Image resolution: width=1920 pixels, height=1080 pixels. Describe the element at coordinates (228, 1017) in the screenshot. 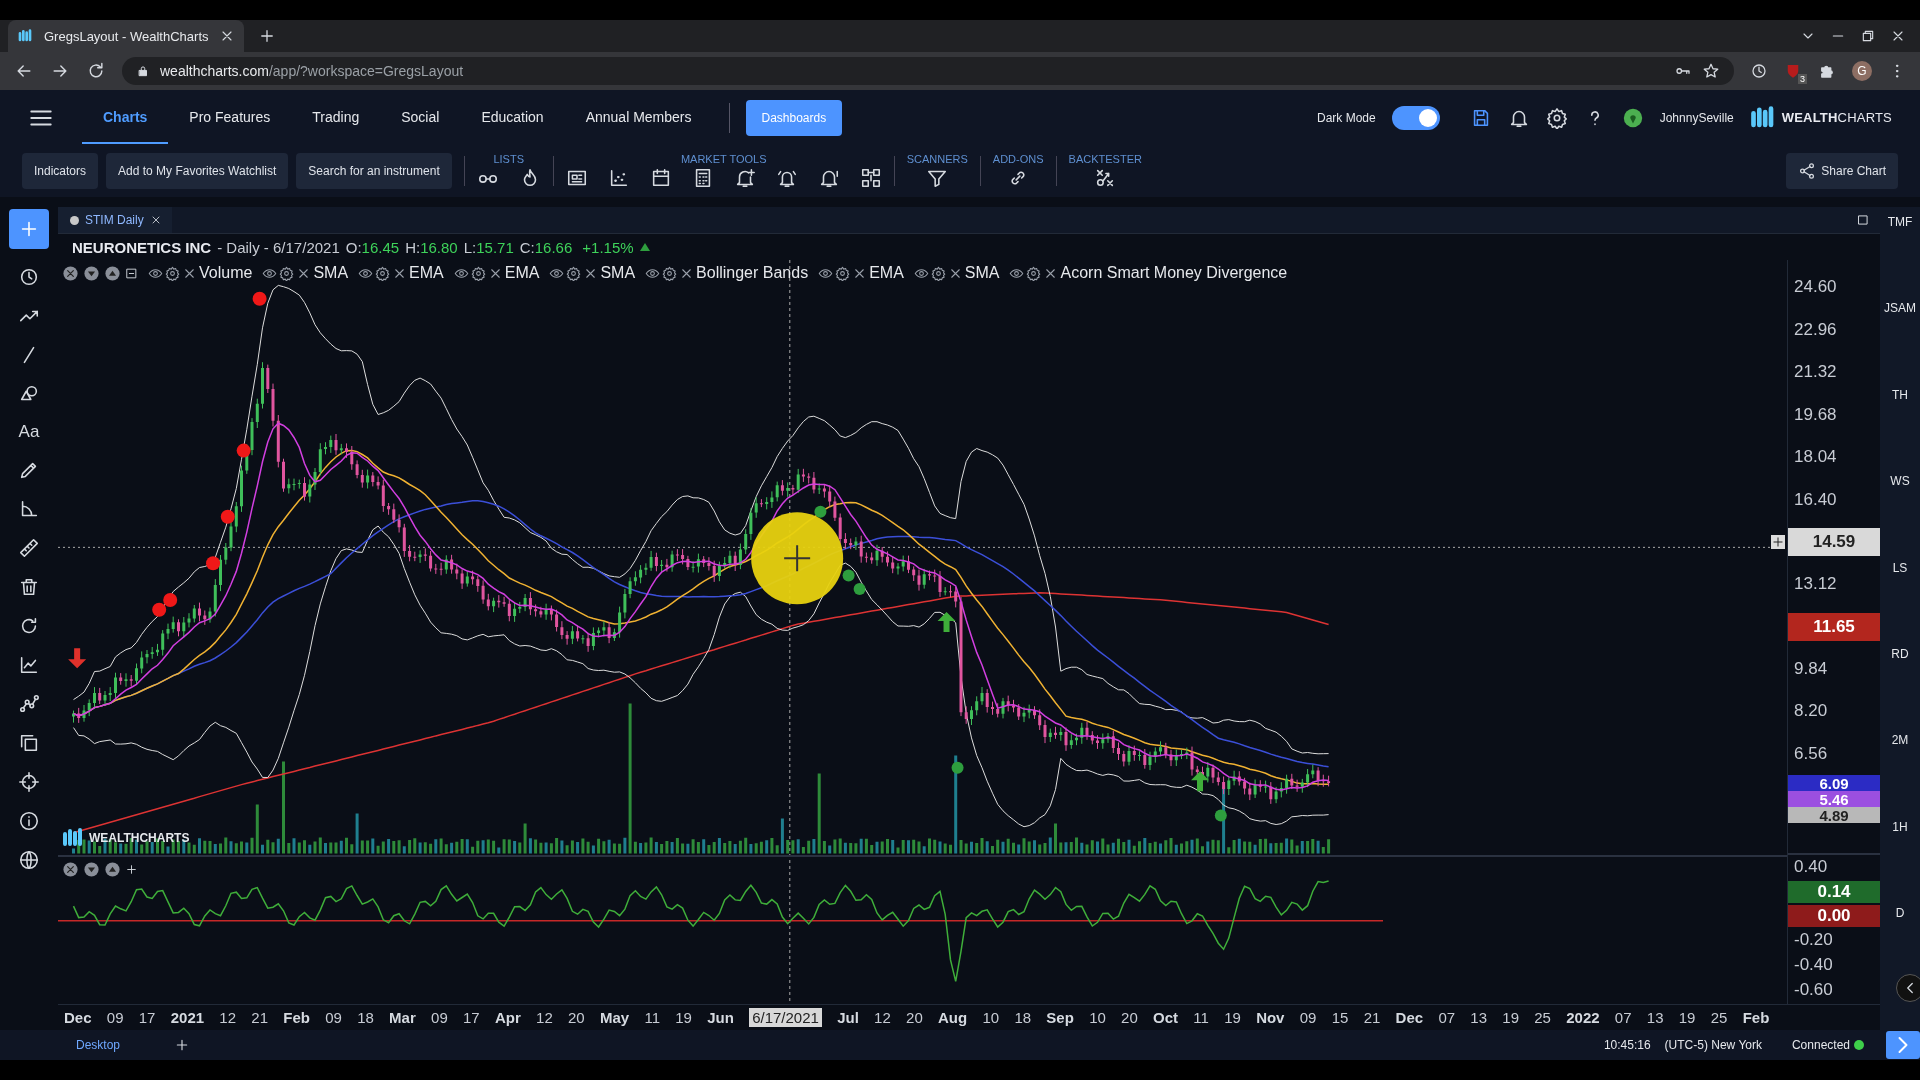

I see `date-label: 12` at that location.